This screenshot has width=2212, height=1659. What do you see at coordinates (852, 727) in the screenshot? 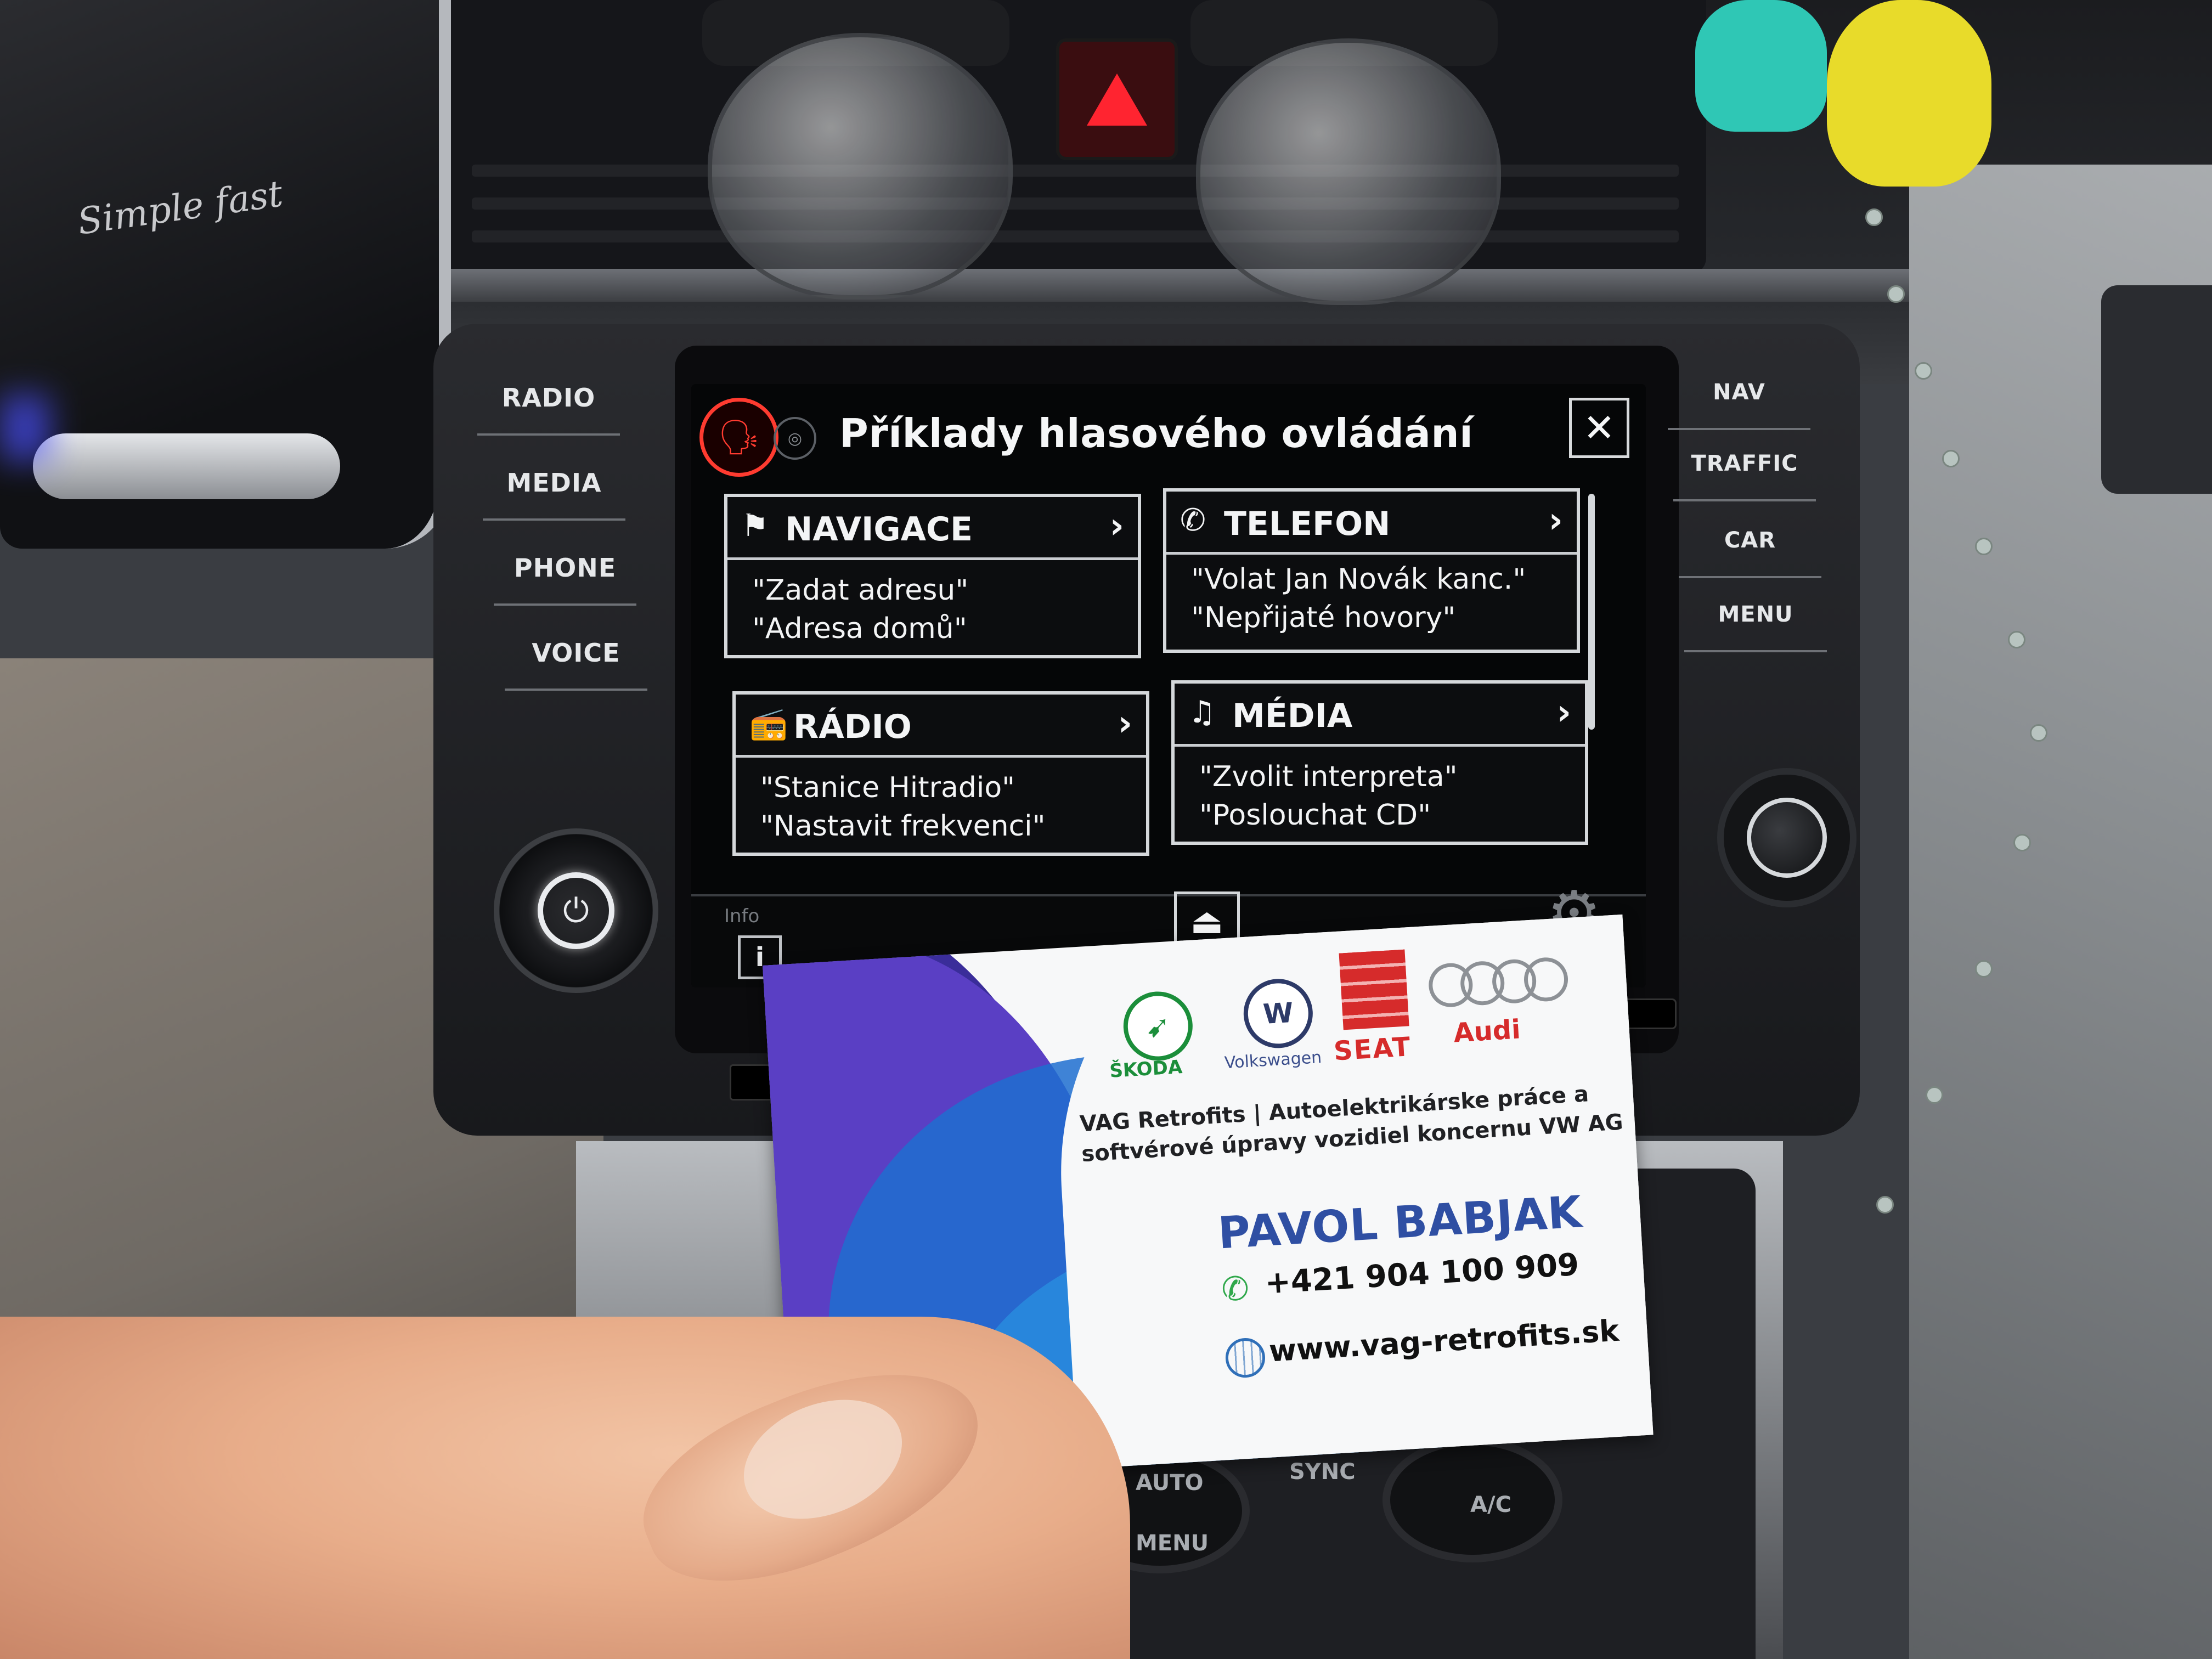
I see `card-title: RÁDIO` at bounding box center [852, 727].